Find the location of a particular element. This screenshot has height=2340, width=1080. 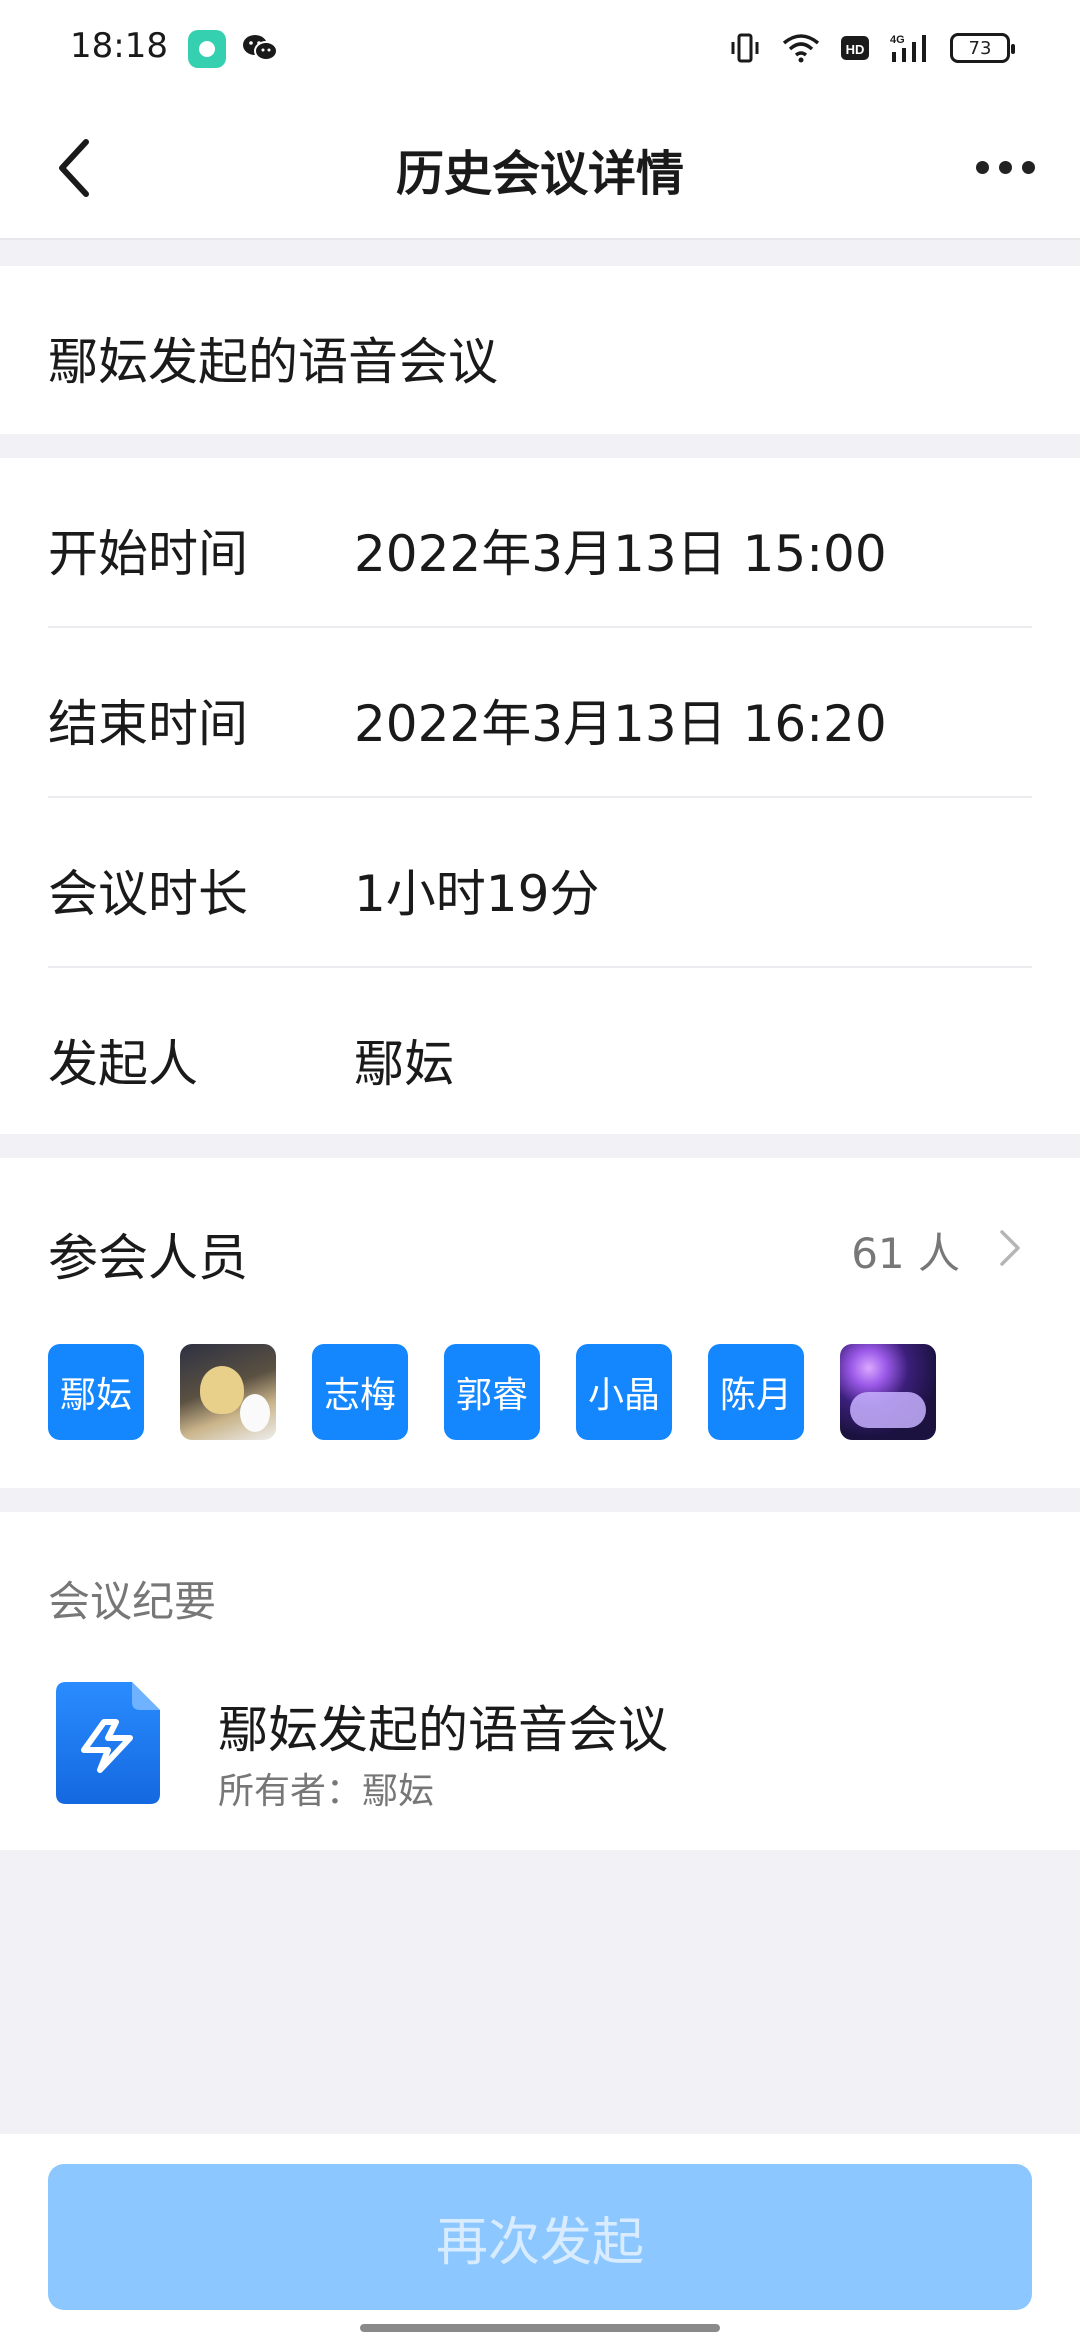

meeting-minutes-card: 会议纪要 鄢妘发起的语音会议 所有者：鄢妘 is located at coordinates (540, 1681).